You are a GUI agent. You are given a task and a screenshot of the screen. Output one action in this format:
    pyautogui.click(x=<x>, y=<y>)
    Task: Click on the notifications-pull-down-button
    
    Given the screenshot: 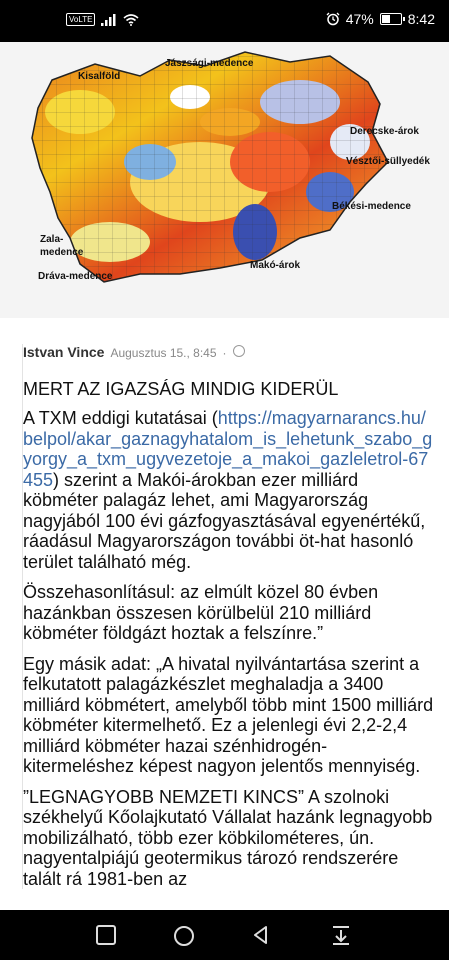 What is the action you would take?
    pyautogui.click(x=341, y=935)
    